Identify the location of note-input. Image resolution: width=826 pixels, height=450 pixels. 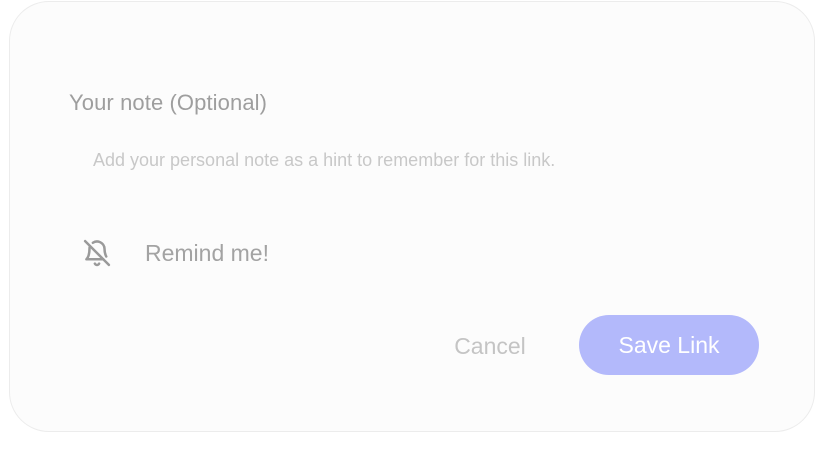
(409, 160).